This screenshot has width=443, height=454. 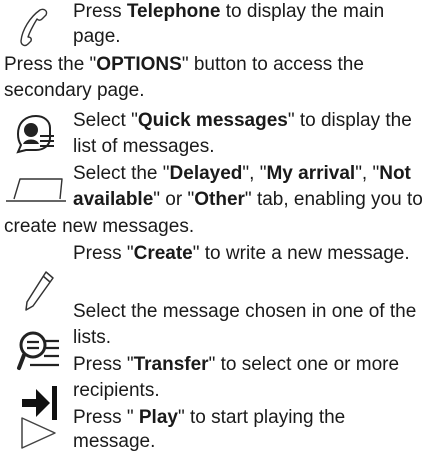 What do you see at coordinates (245, 311) in the screenshot?
I see `step6-line1: Select the message chosen in one of the` at bounding box center [245, 311].